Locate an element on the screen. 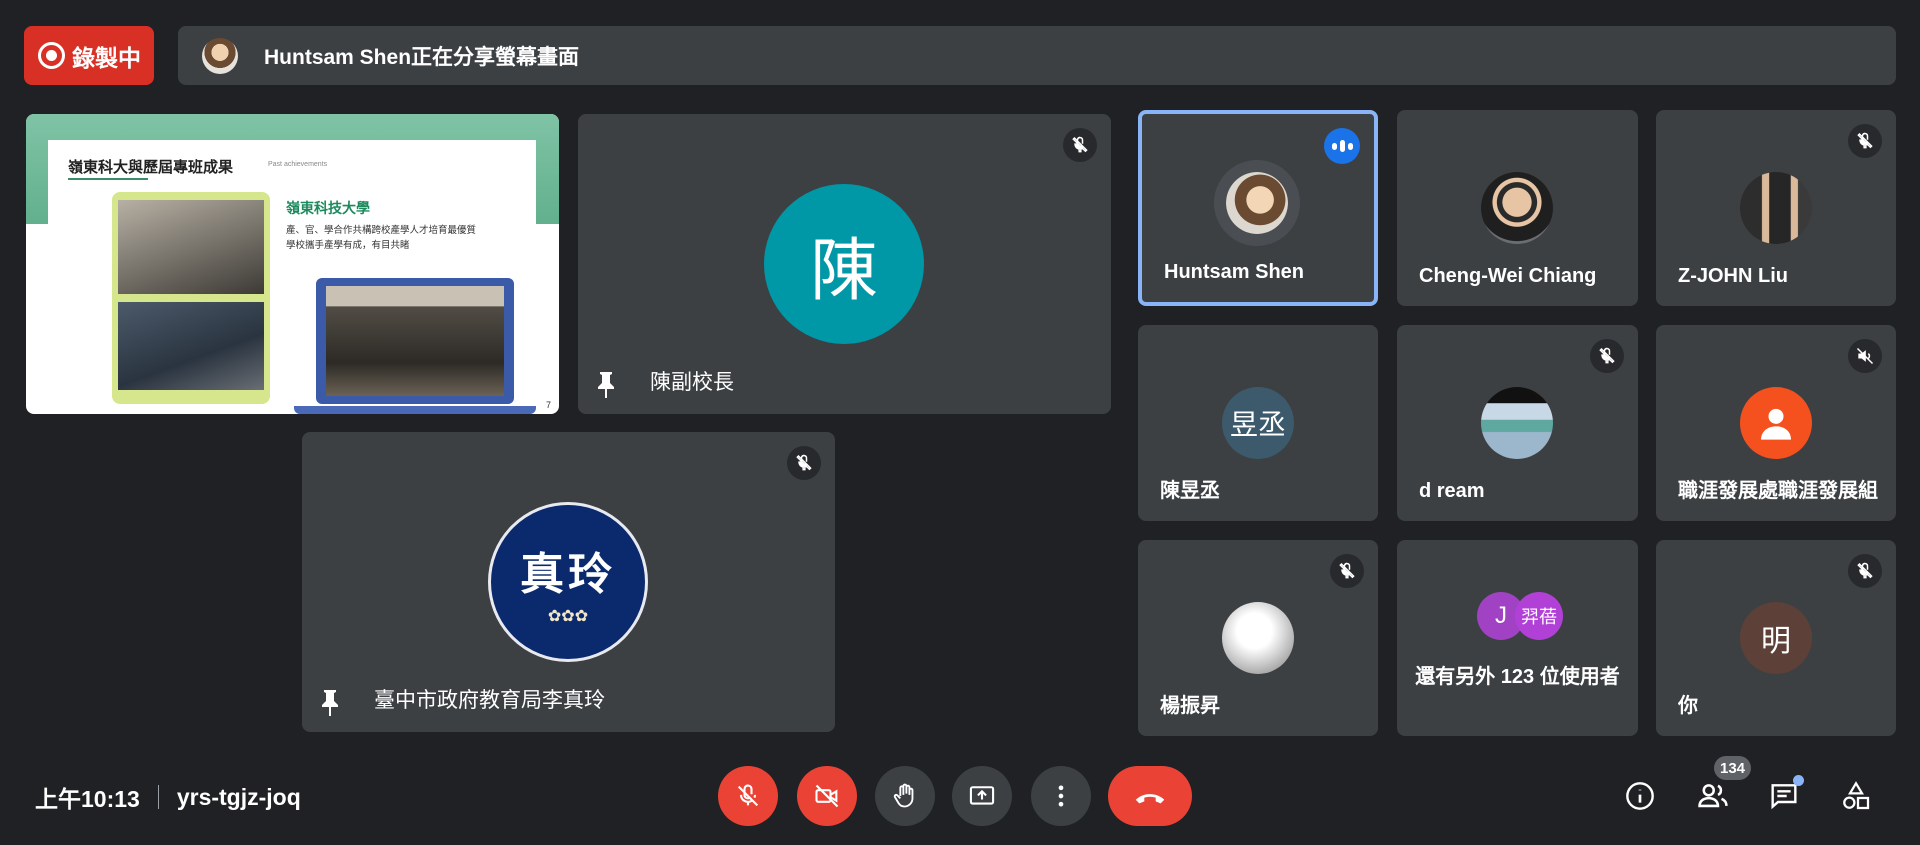  participant-name: 你 is located at coordinates (1688, 706).